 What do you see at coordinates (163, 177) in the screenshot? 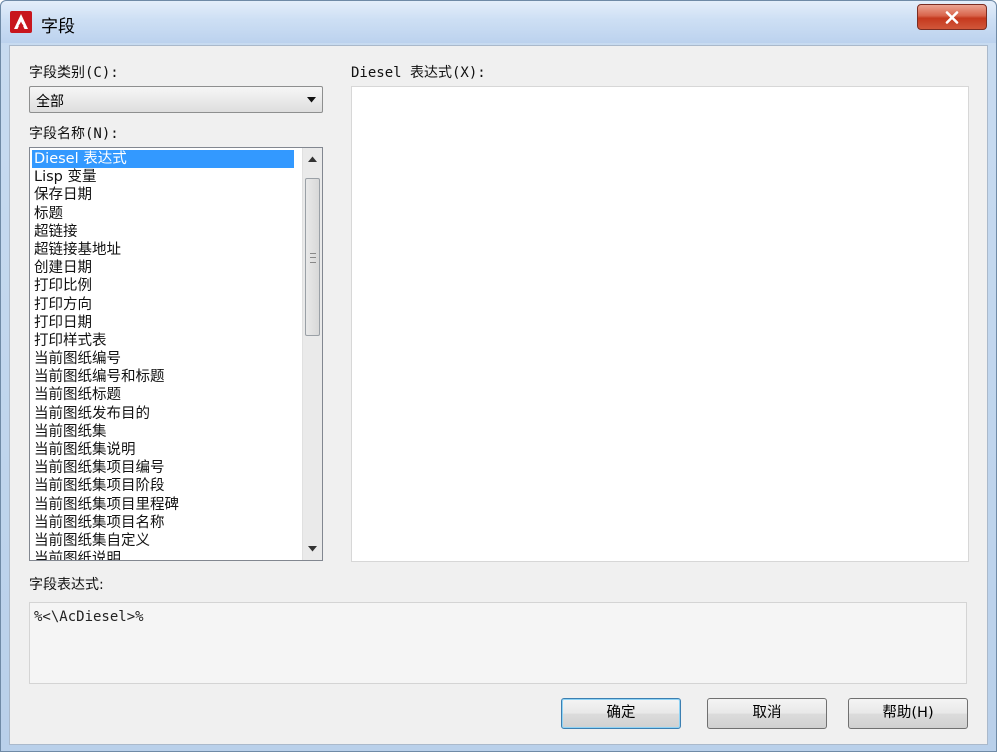
I see `list-item: Lisp 变量` at bounding box center [163, 177].